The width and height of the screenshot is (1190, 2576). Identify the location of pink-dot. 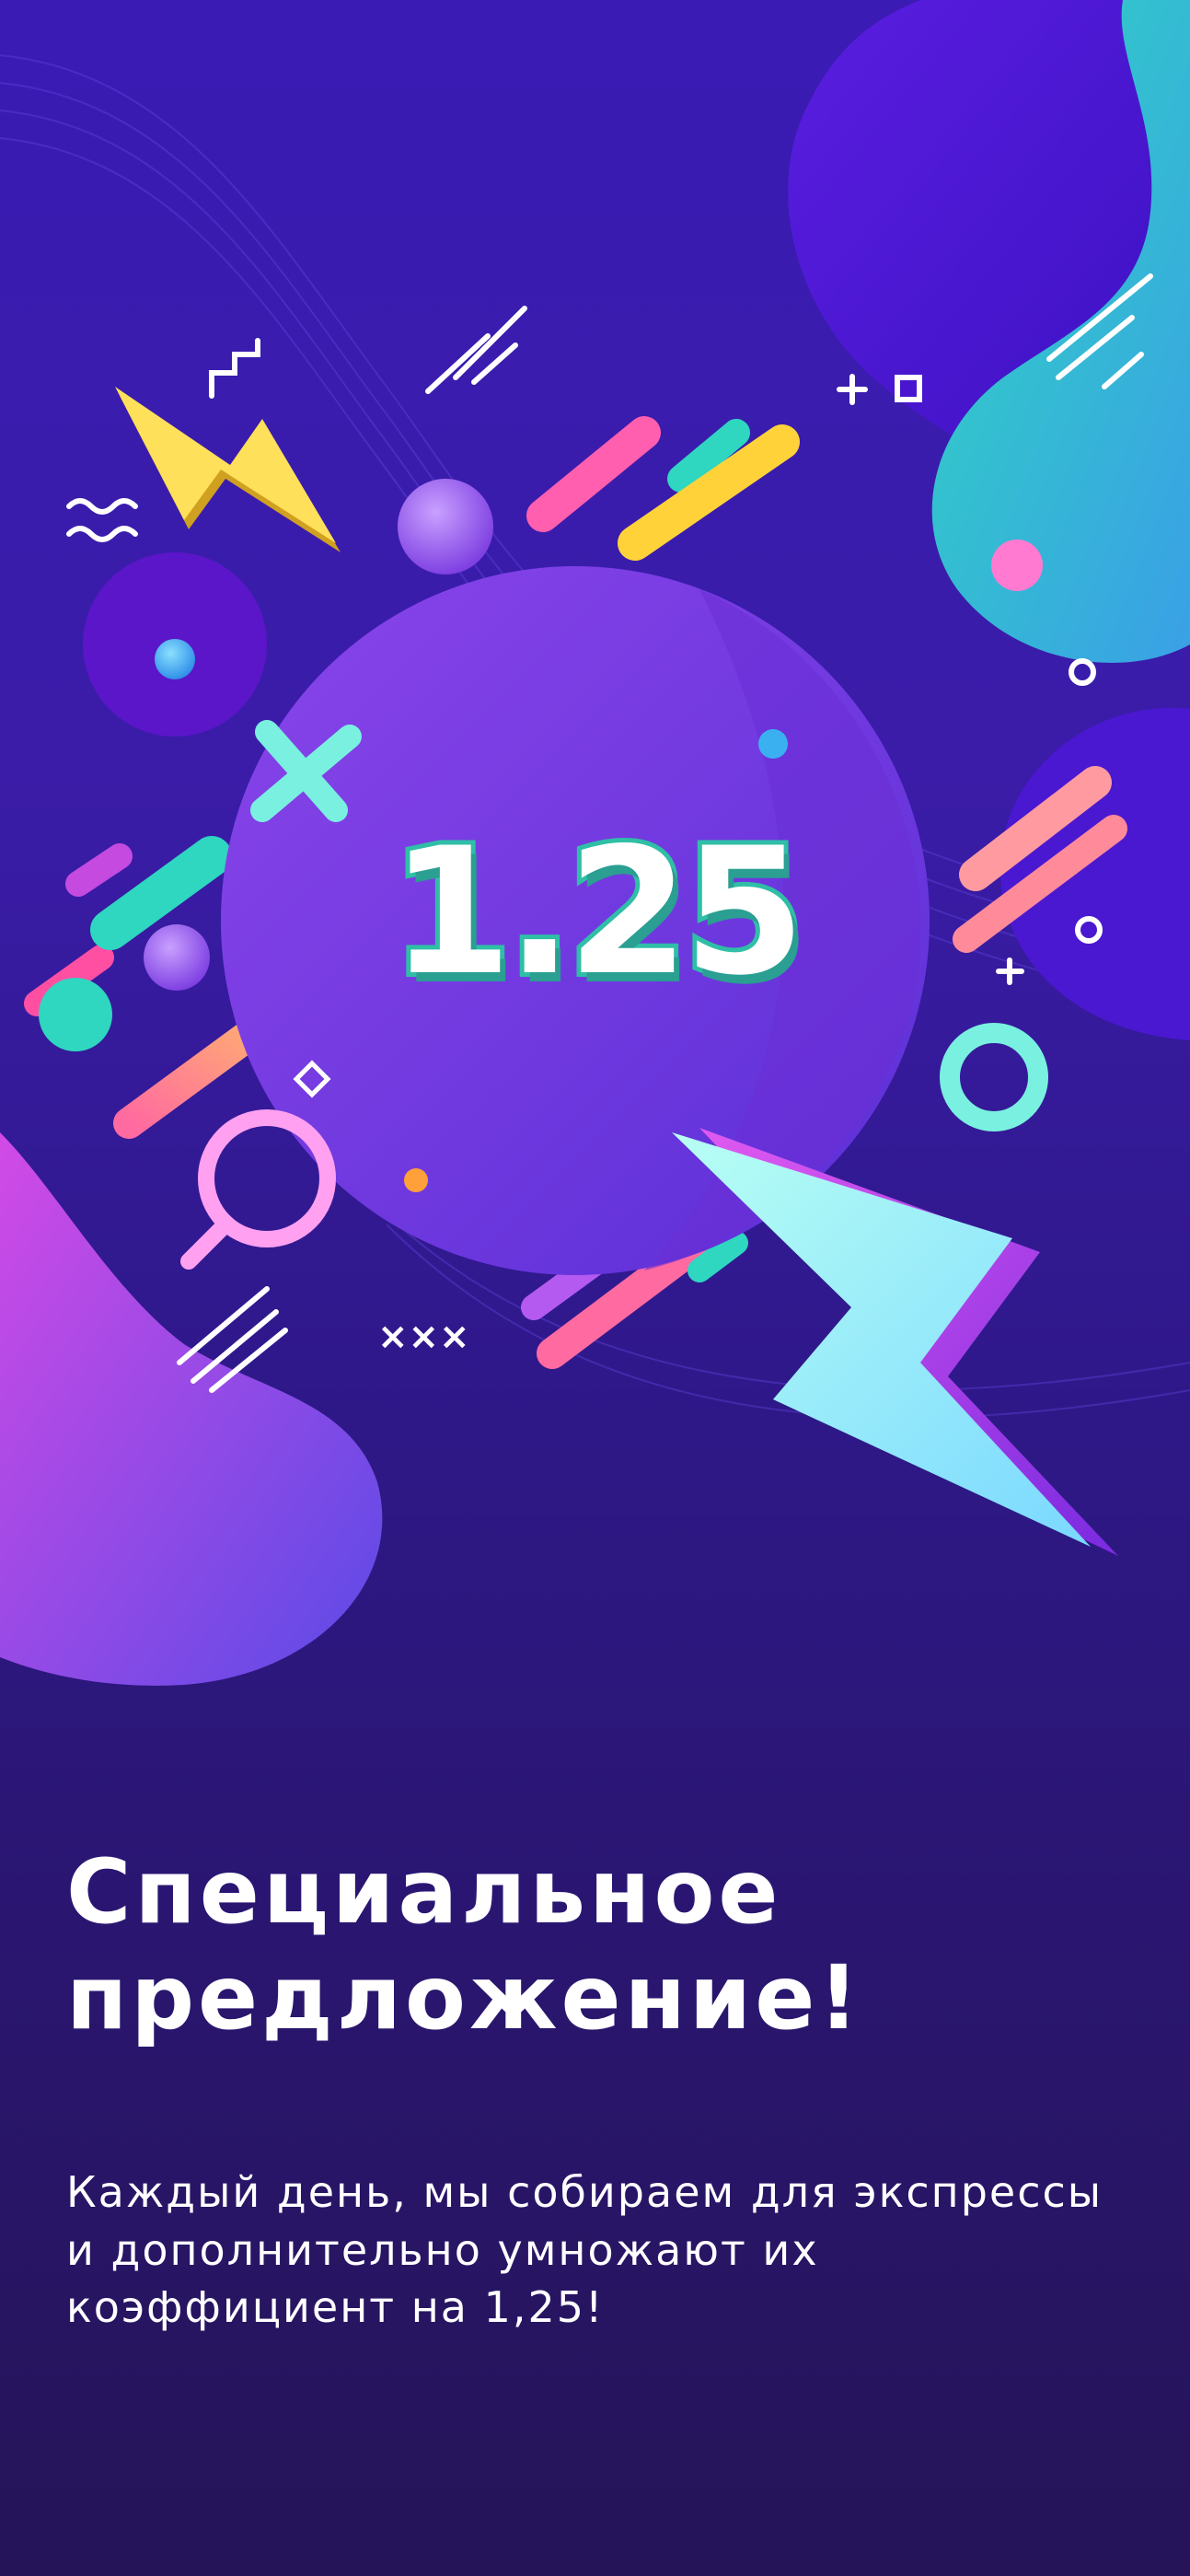
(1017, 565).